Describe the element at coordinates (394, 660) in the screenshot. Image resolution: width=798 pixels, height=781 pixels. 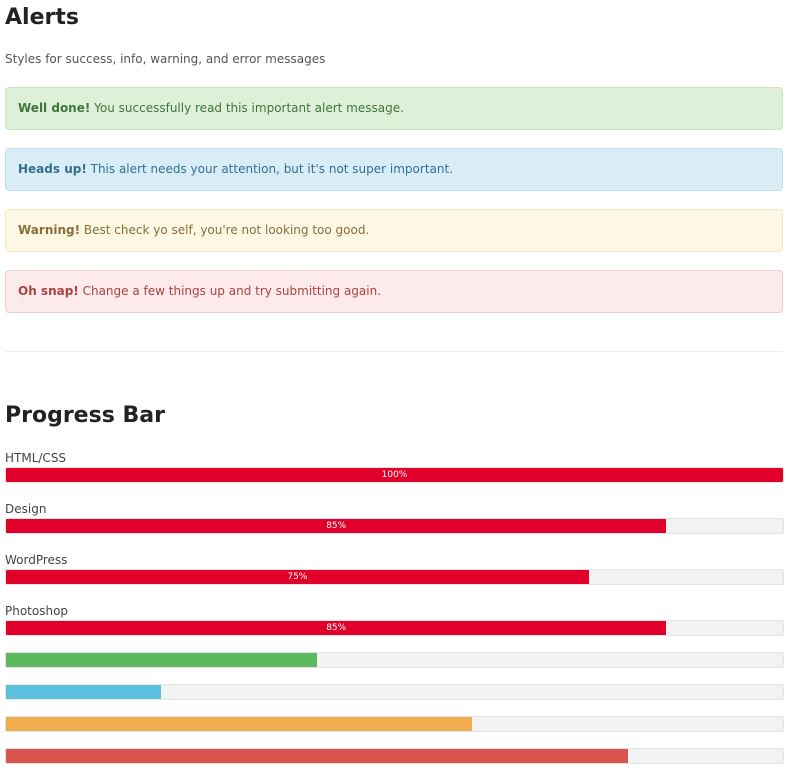
I see `progress-track-success` at that location.